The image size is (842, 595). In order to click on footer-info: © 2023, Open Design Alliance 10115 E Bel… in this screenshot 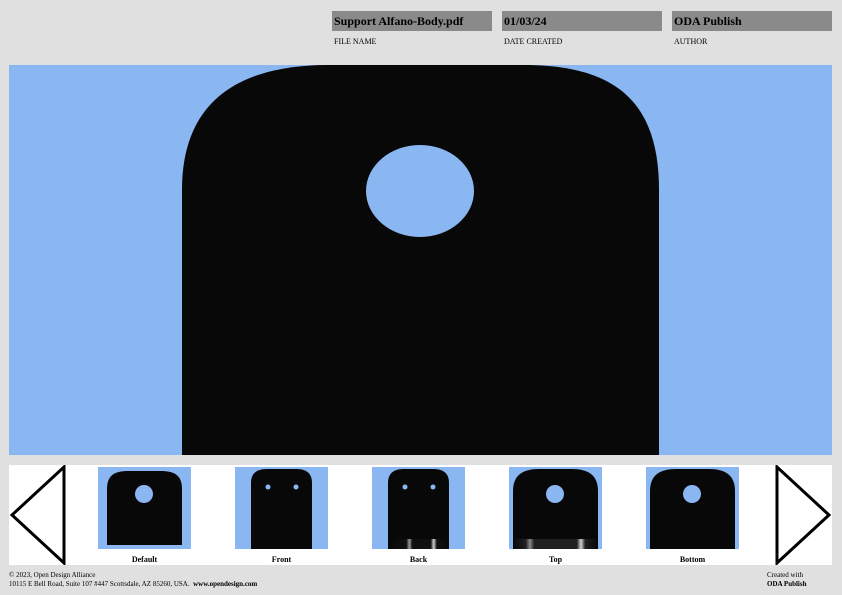, I will do `click(133, 580)`.